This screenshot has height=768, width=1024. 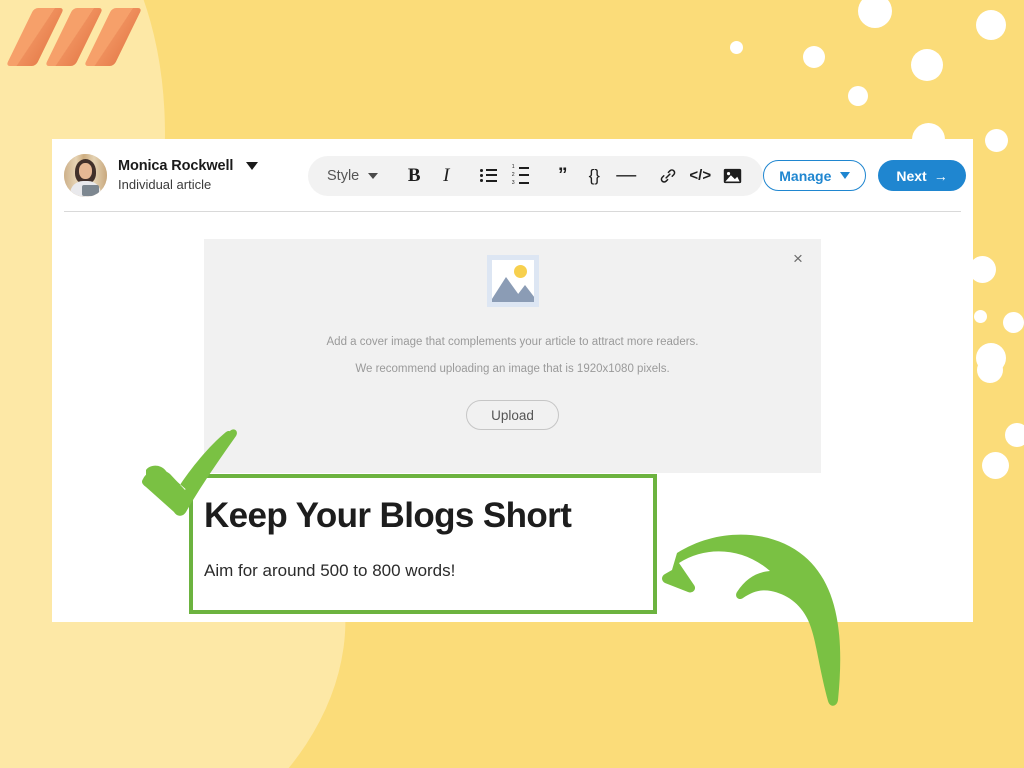 I want to click on quote-icon: ”, so click(x=562, y=176).